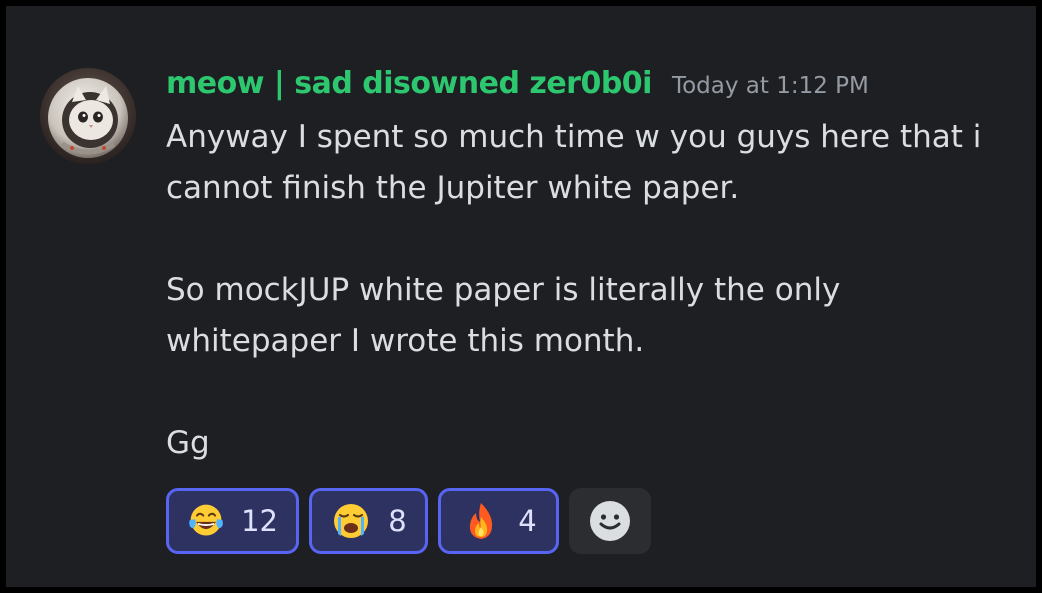 The width and height of the screenshot is (1042, 593). Describe the element at coordinates (453, 188) in the screenshot. I see `message-line: cannot finish the Jupiter white paper.` at that location.